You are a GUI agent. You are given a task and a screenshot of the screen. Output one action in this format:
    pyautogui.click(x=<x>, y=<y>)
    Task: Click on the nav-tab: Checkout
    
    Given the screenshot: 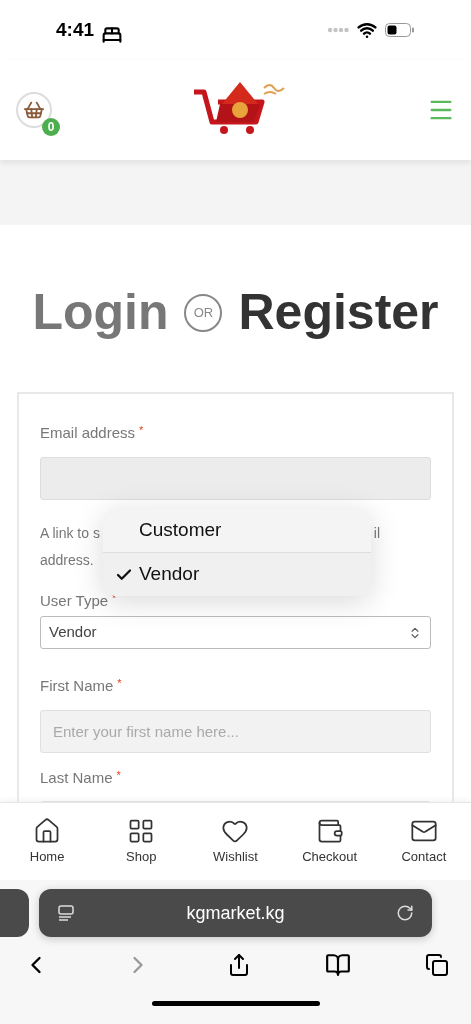 What is the action you would take?
    pyautogui.click(x=329, y=841)
    